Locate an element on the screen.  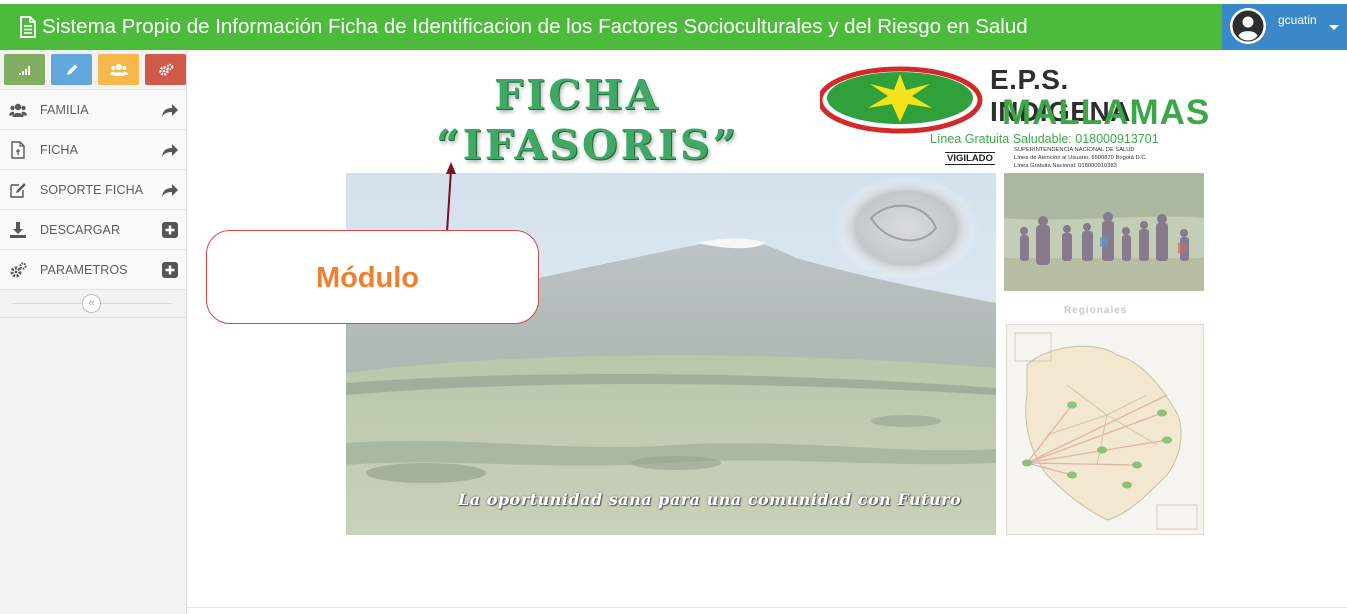
pencil-icon is located at coordinates (71, 69).